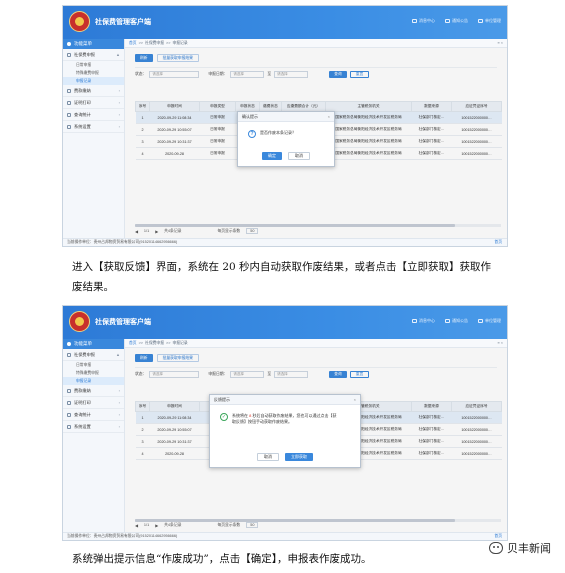  I want to click on caption-step2: 系统弹出提示信息“作废成功”，点击【确定】，申报表作废成功。, so click(222, 559).